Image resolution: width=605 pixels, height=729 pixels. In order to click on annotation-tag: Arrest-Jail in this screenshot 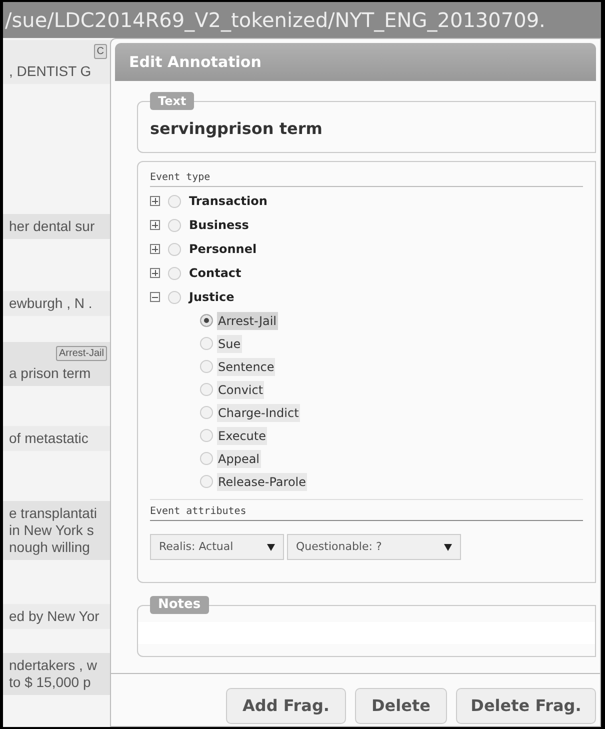, I will do `click(81, 353)`.